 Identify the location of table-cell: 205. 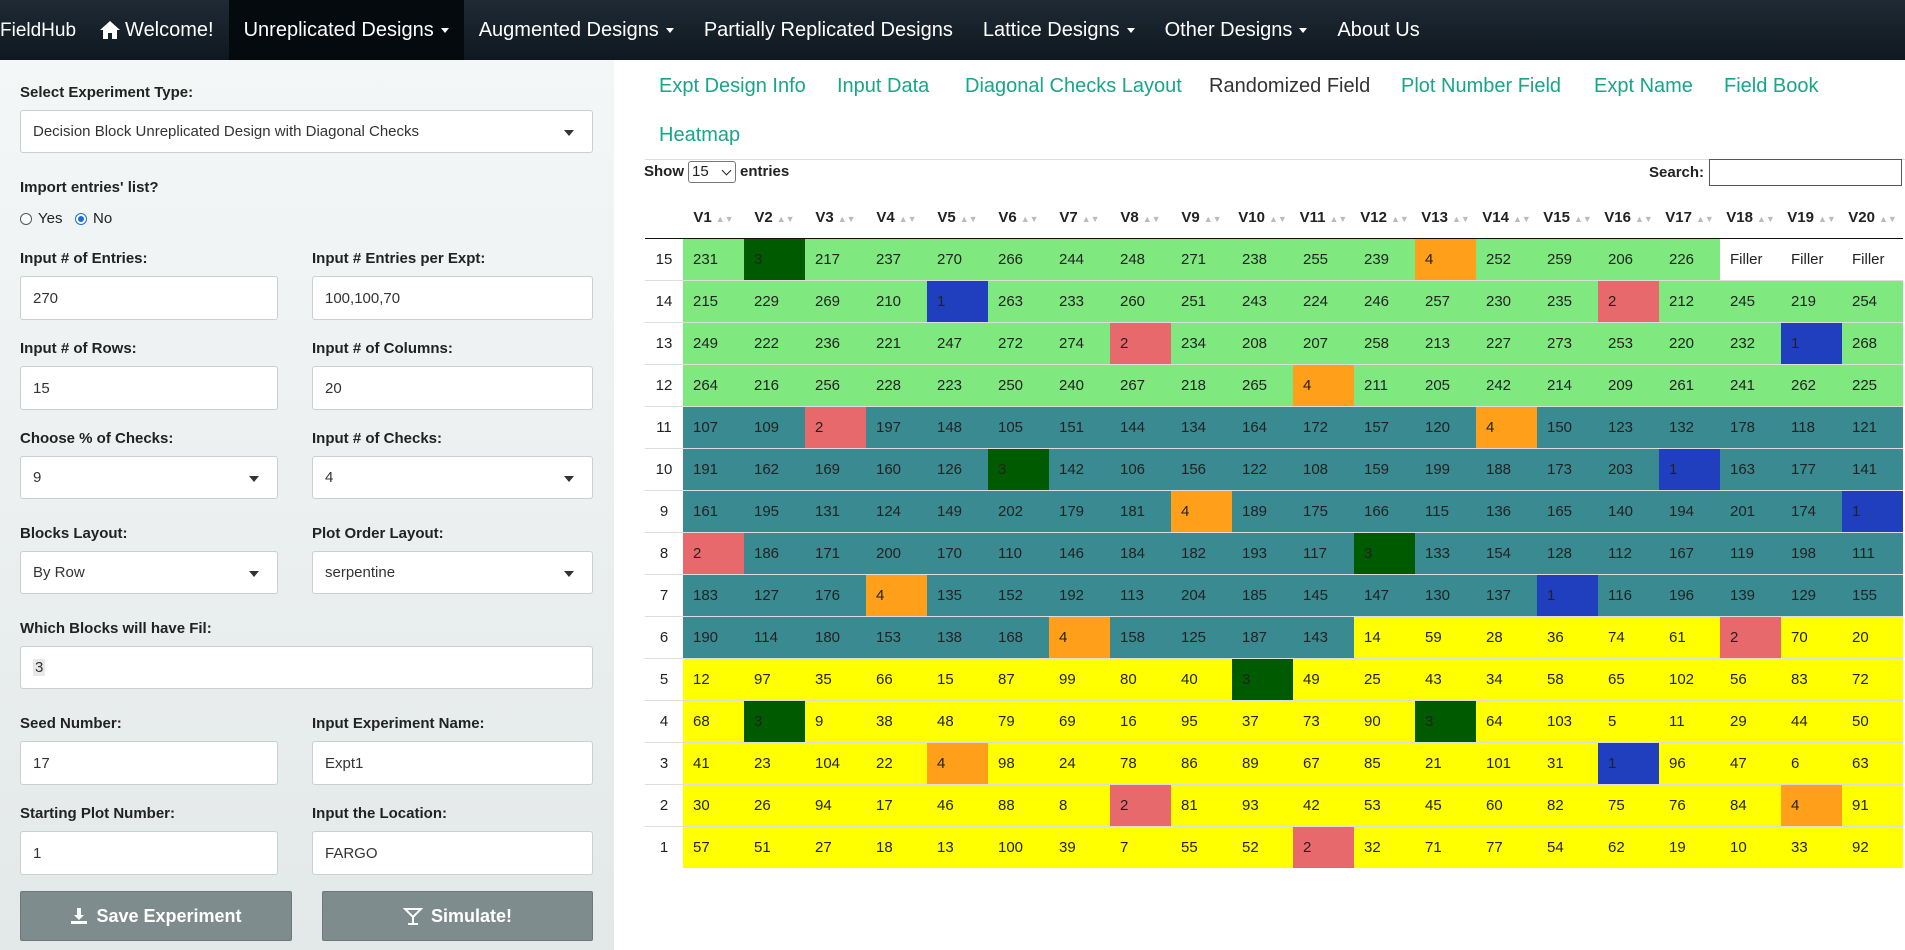
(1445, 385).